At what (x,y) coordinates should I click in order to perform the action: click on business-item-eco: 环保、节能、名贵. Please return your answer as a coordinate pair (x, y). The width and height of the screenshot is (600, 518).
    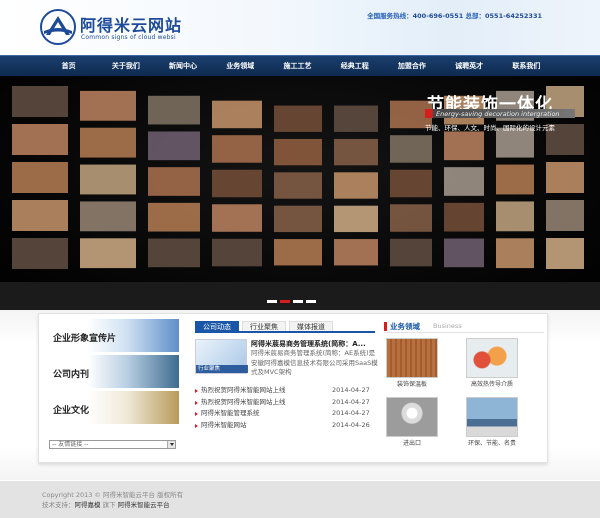
    Looking at the image, I should click on (492, 422).